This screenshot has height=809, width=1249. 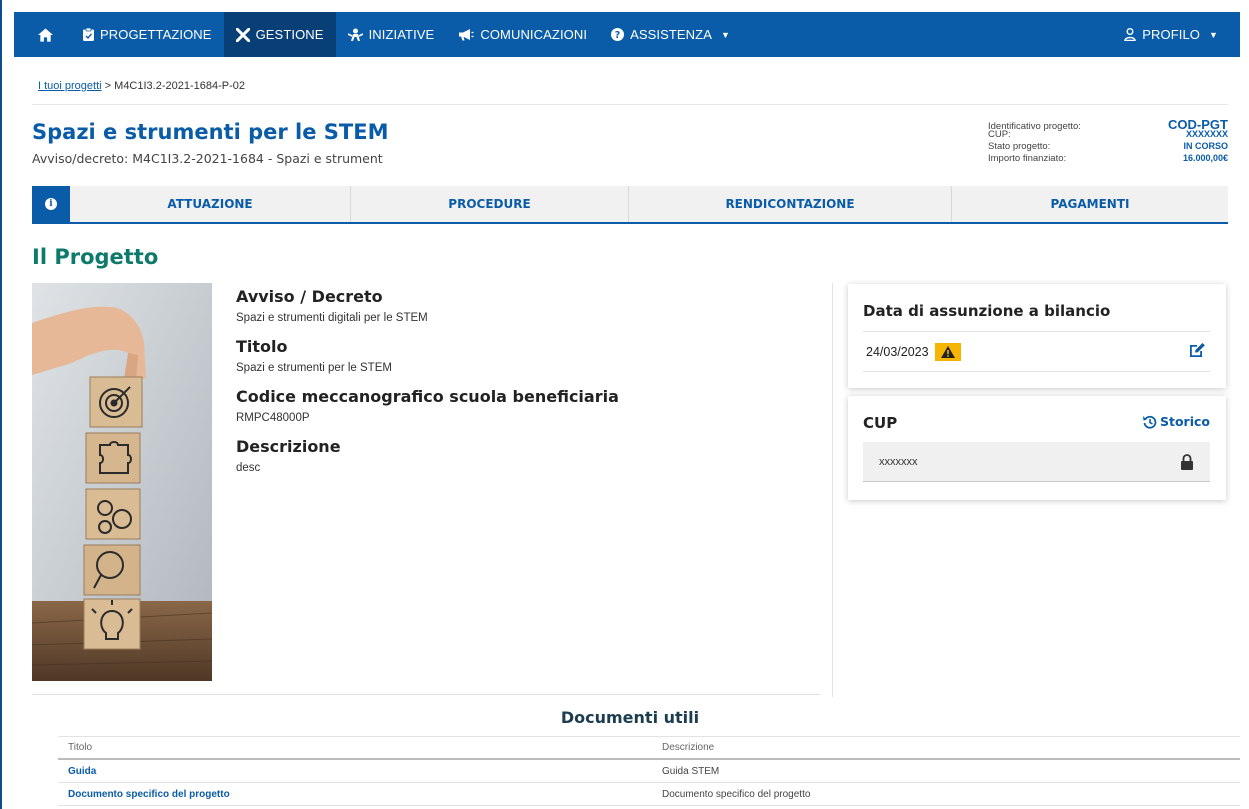 I want to click on titolo-value: Spazi e strumenti per le STEM, so click(x=314, y=368).